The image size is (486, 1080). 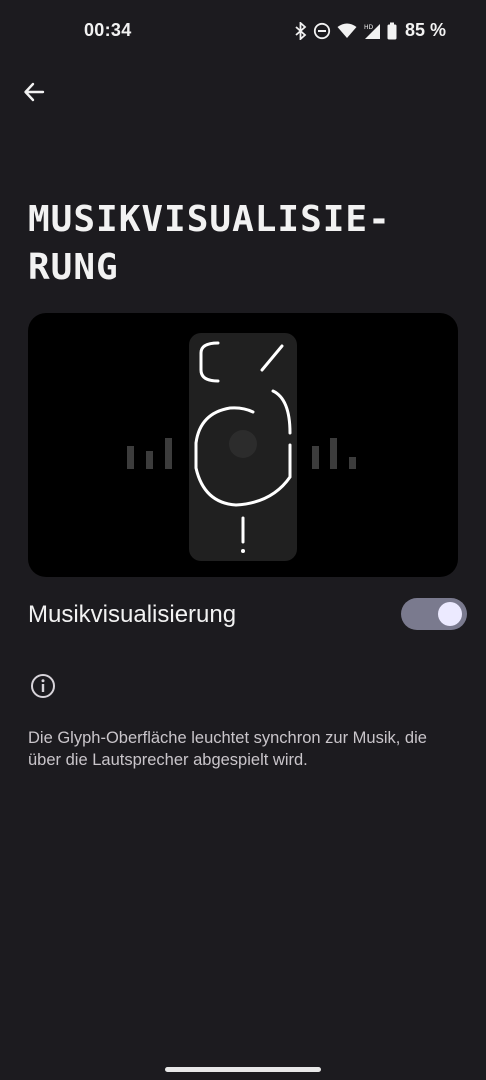 What do you see at coordinates (209, 243) in the screenshot?
I see `page-title: MUSIKVISUALISIE- RUNG` at bounding box center [209, 243].